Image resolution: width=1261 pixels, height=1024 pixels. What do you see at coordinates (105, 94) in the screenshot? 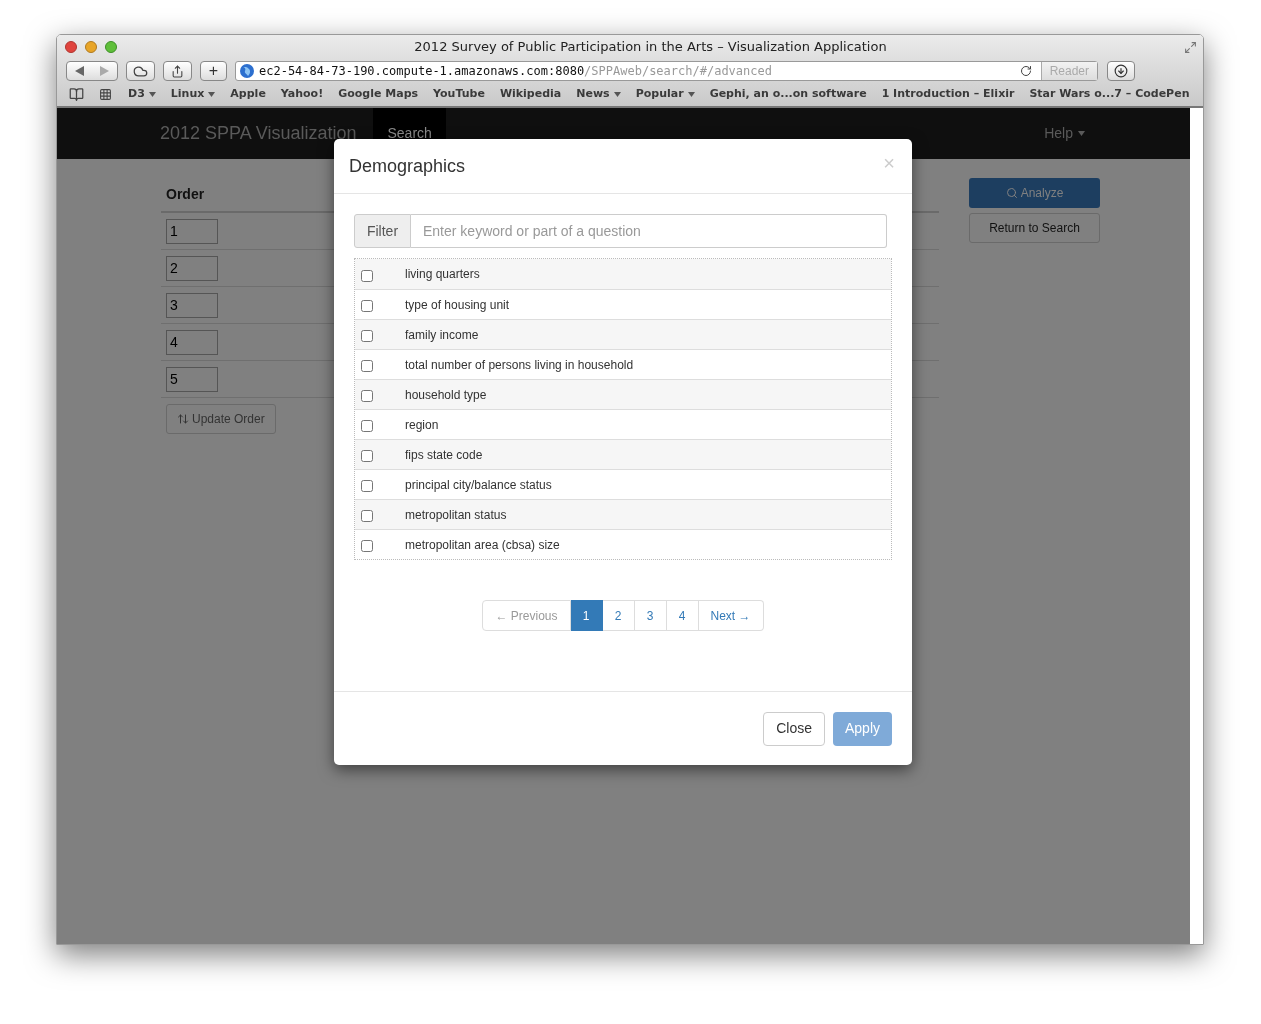
I see `top-sites-icon` at bounding box center [105, 94].